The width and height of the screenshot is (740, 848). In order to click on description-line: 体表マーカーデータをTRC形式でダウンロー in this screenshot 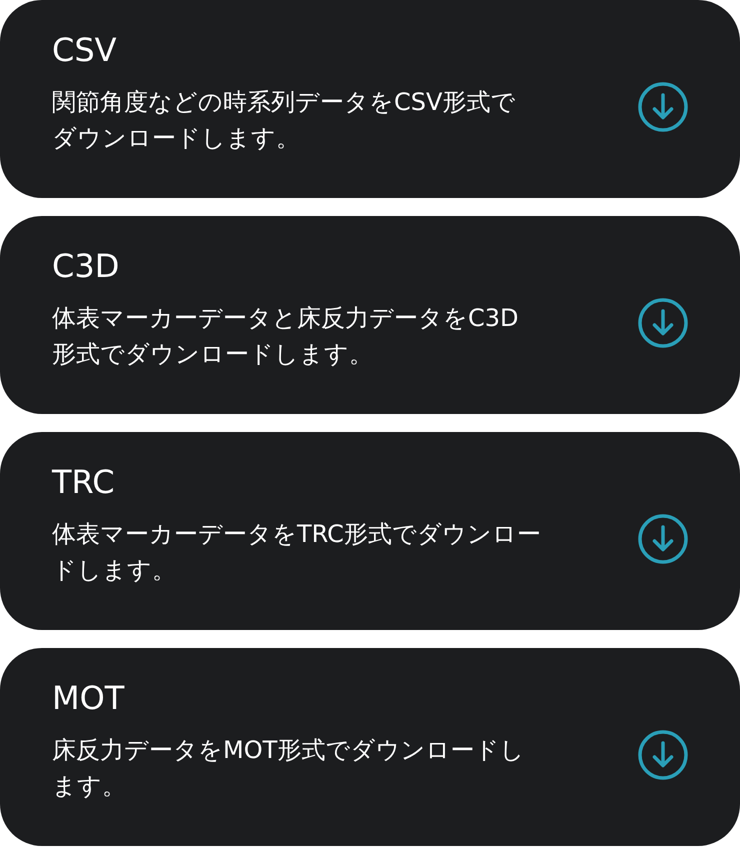, I will do `click(296, 534)`.